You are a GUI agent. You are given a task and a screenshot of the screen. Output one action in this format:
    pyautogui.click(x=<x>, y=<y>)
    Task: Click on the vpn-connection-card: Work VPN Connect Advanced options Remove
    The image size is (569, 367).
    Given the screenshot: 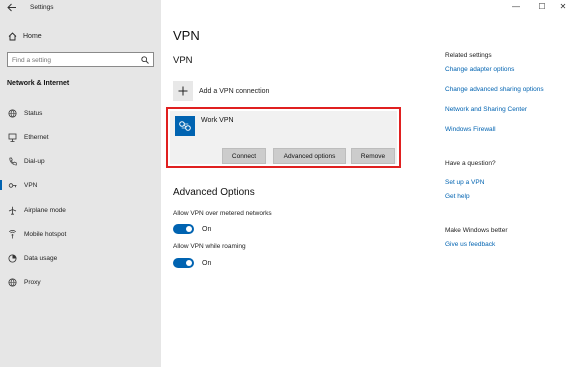 What is the action you would take?
    pyautogui.click(x=283, y=137)
    